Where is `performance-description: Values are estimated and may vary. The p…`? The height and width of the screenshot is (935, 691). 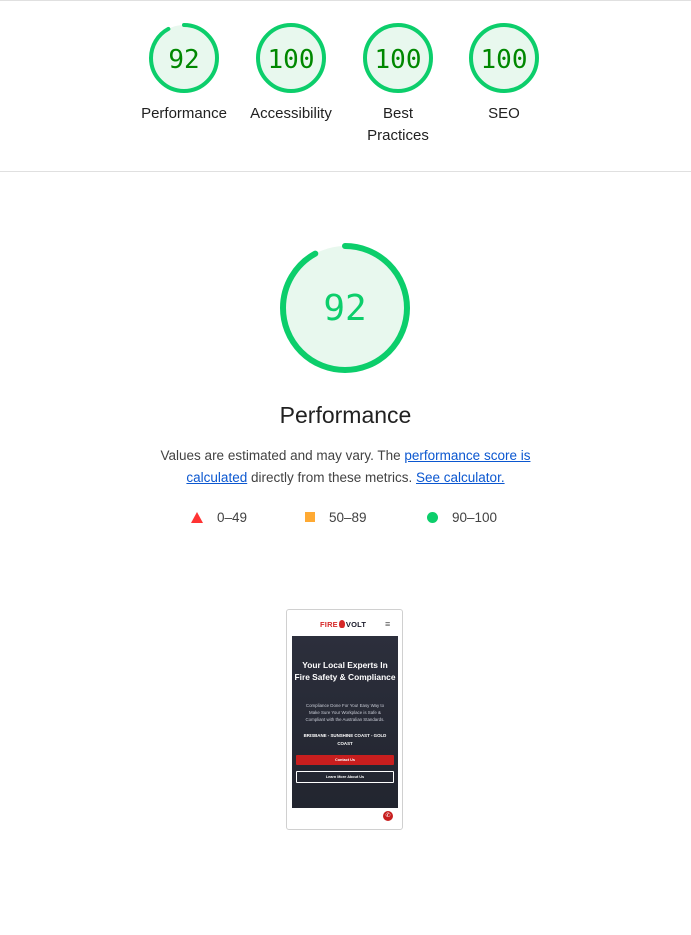
performance-description: Values are estimated and may vary. The p… is located at coordinates (345, 467).